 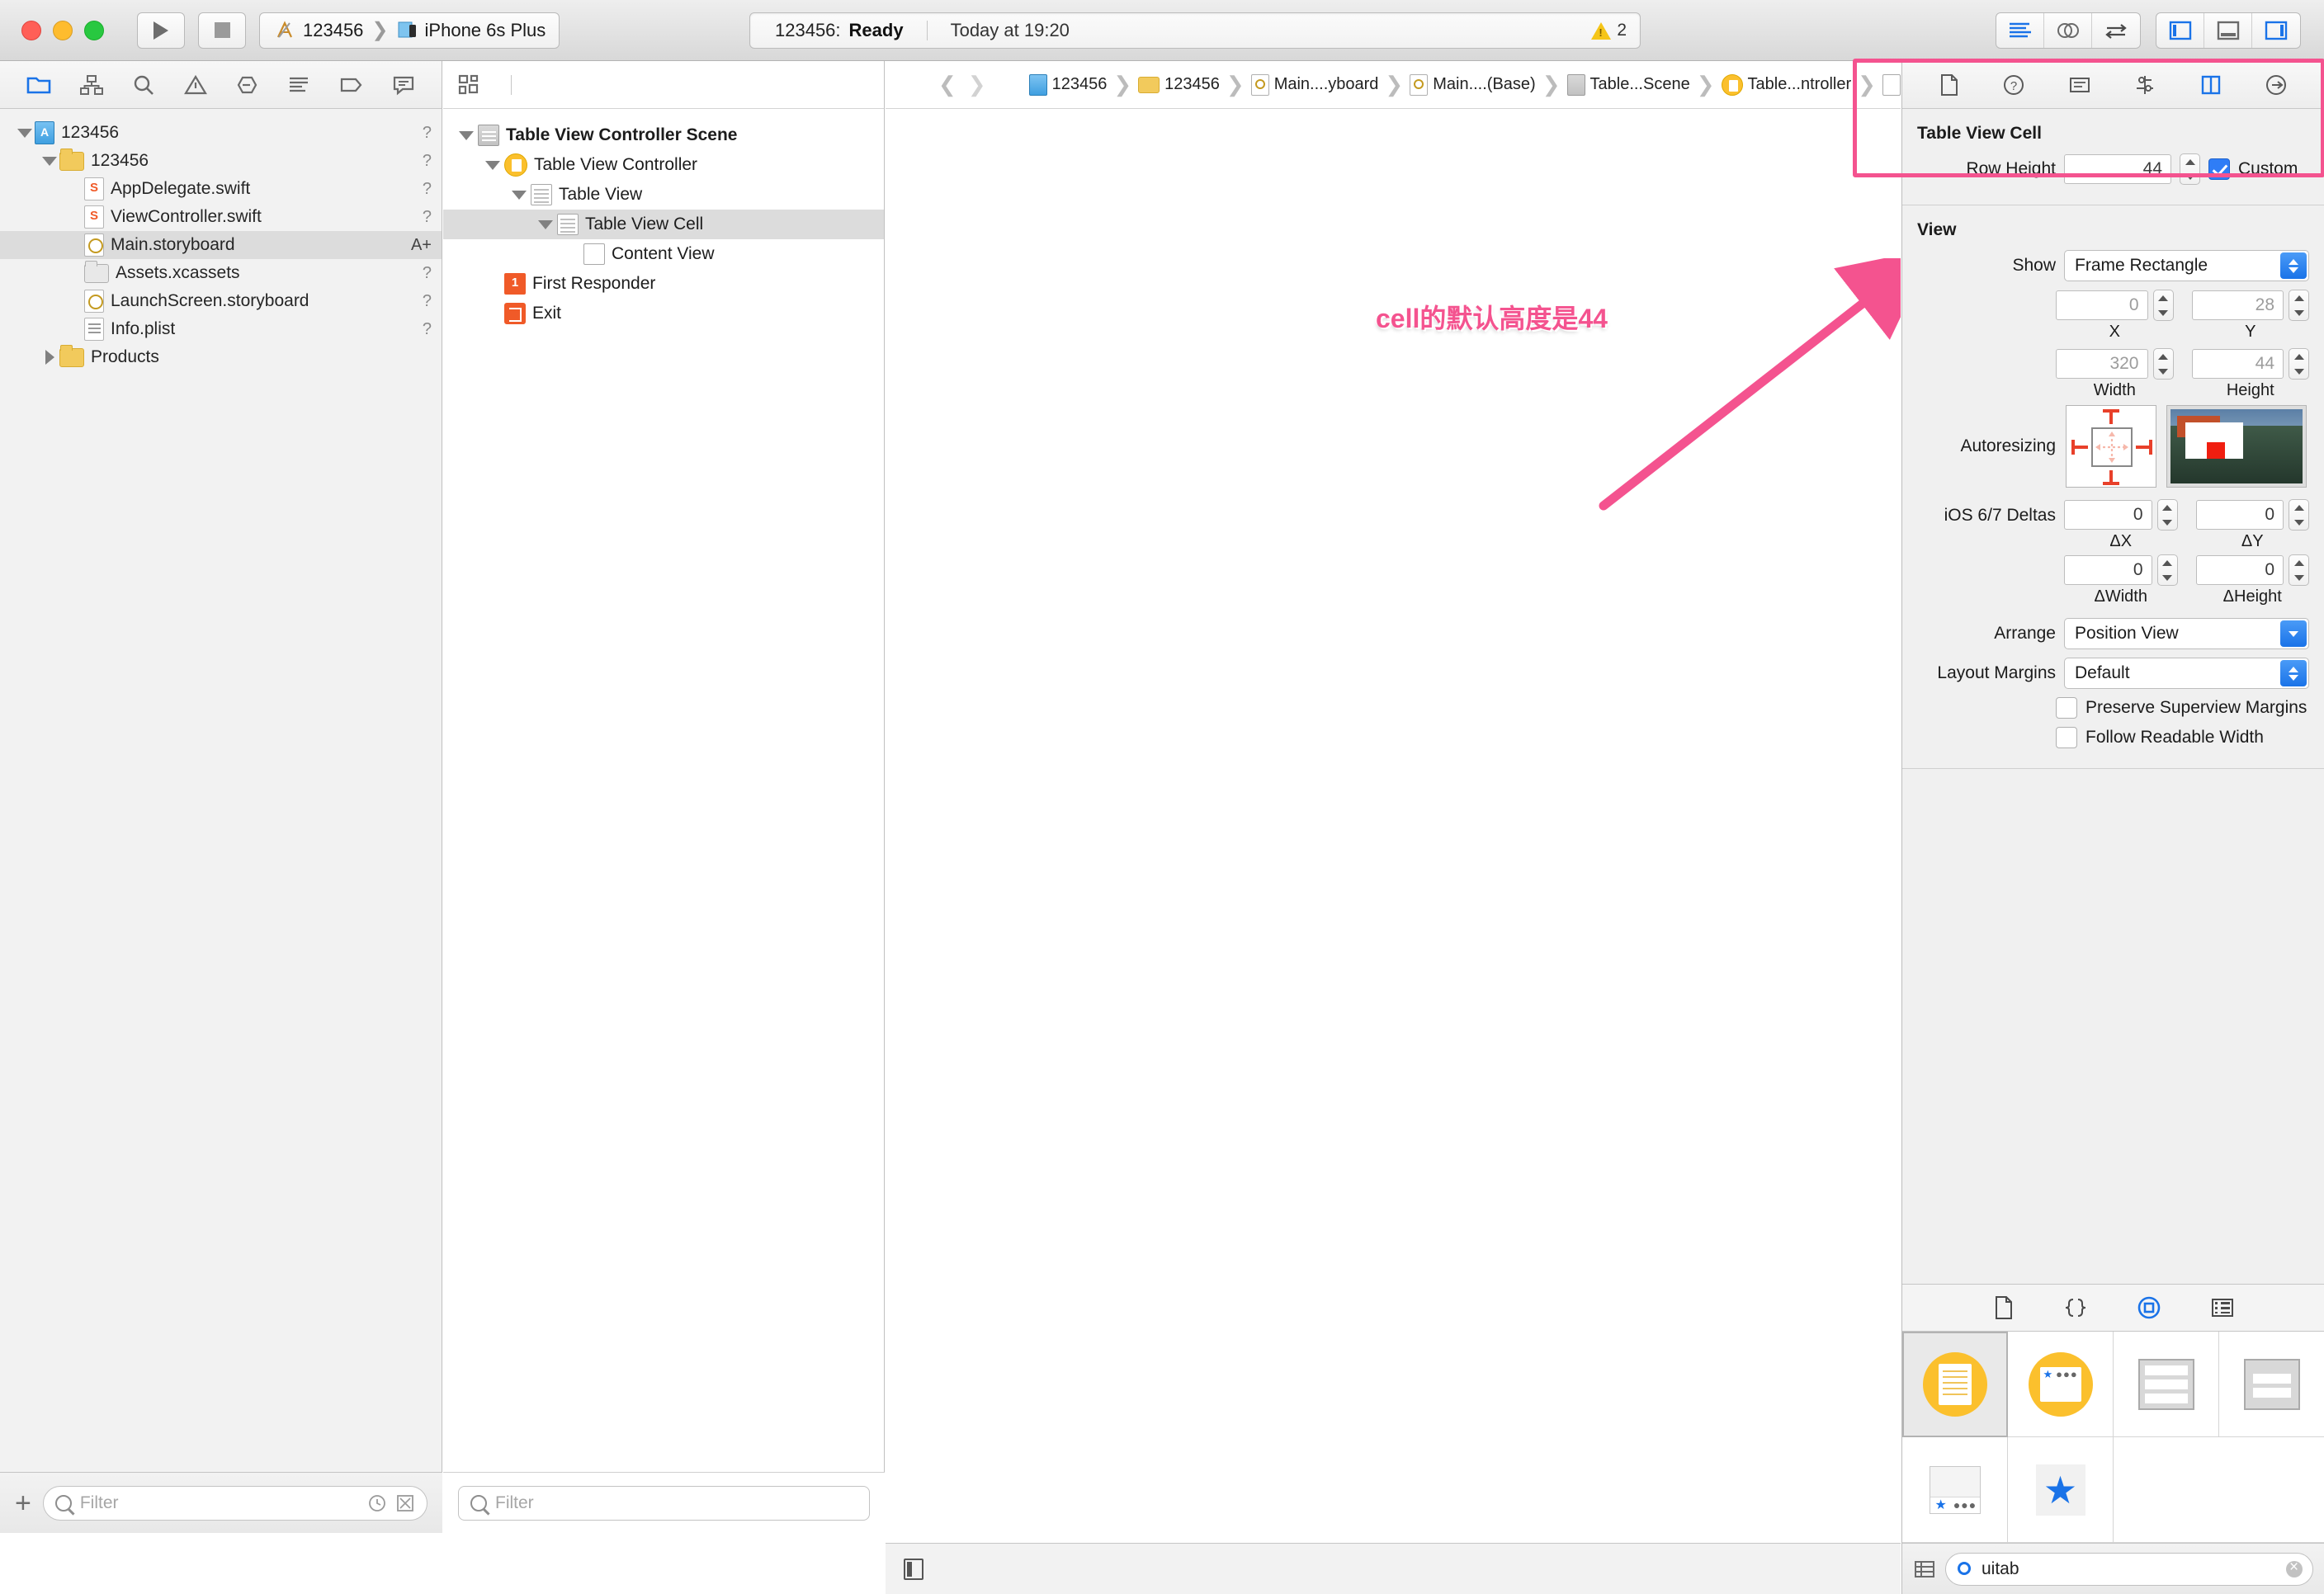 I want to click on show-label: Show, so click(x=2034, y=265).